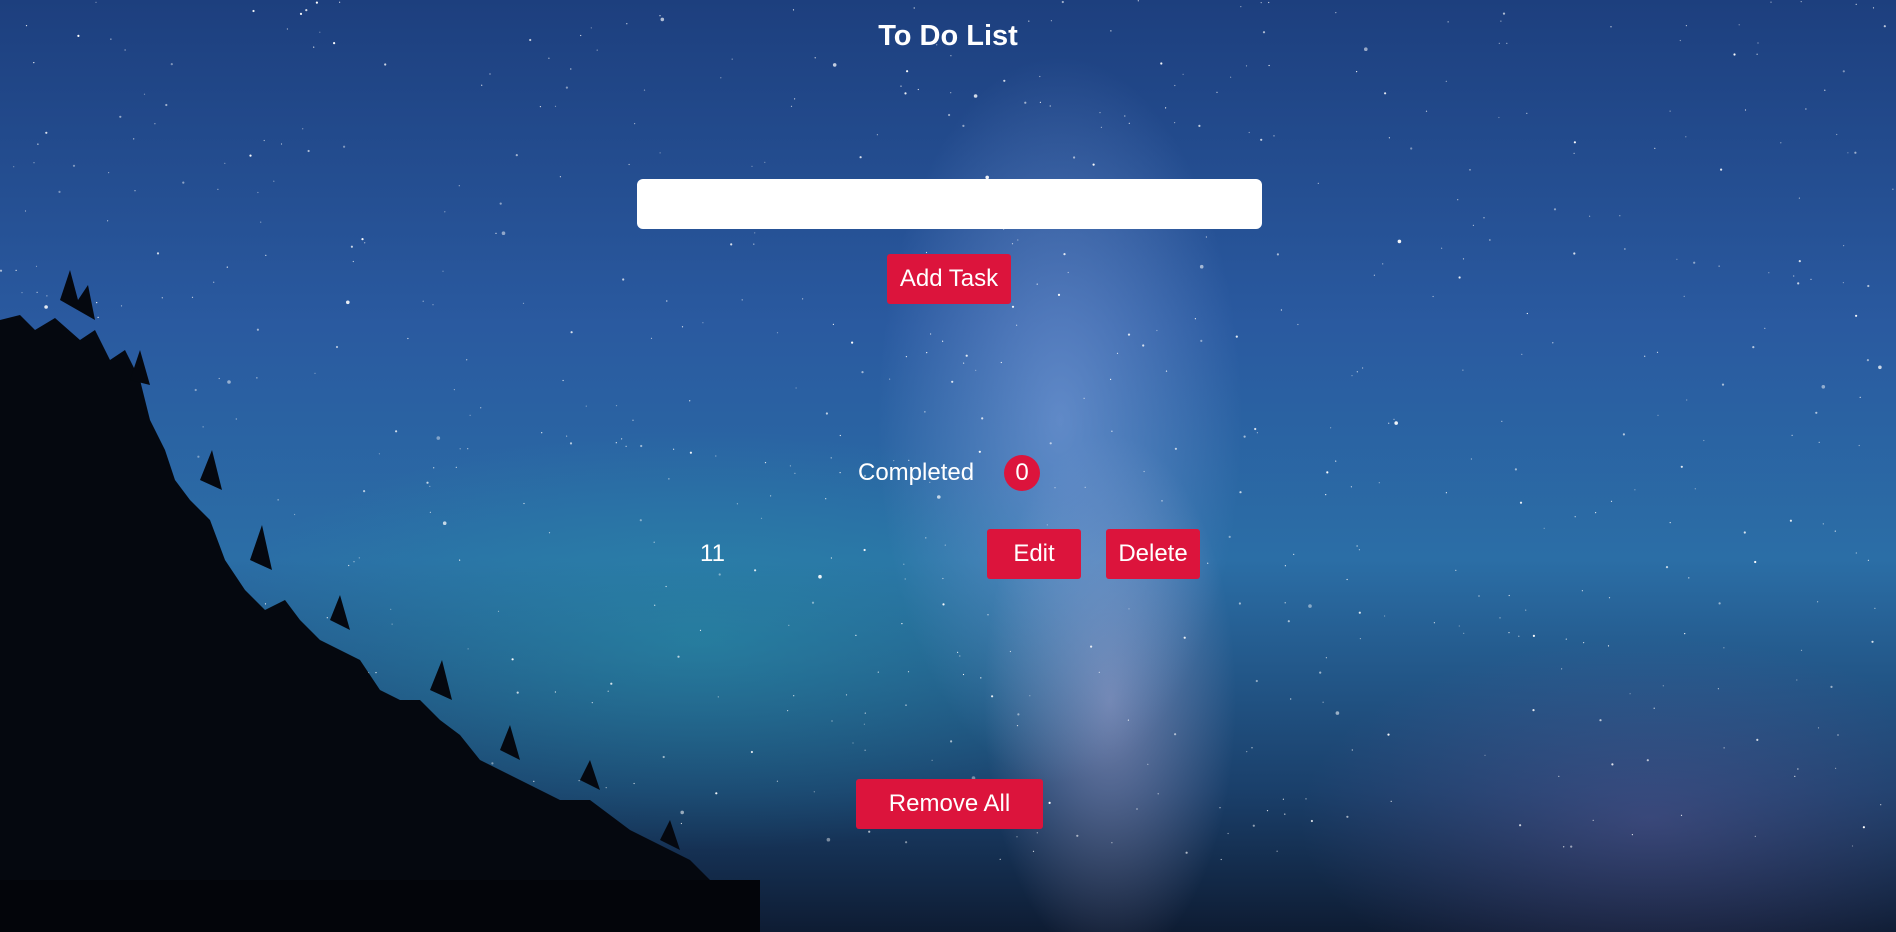  Describe the element at coordinates (1034, 554) in the screenshot. I see `edit-task-button: Edit` at that location.